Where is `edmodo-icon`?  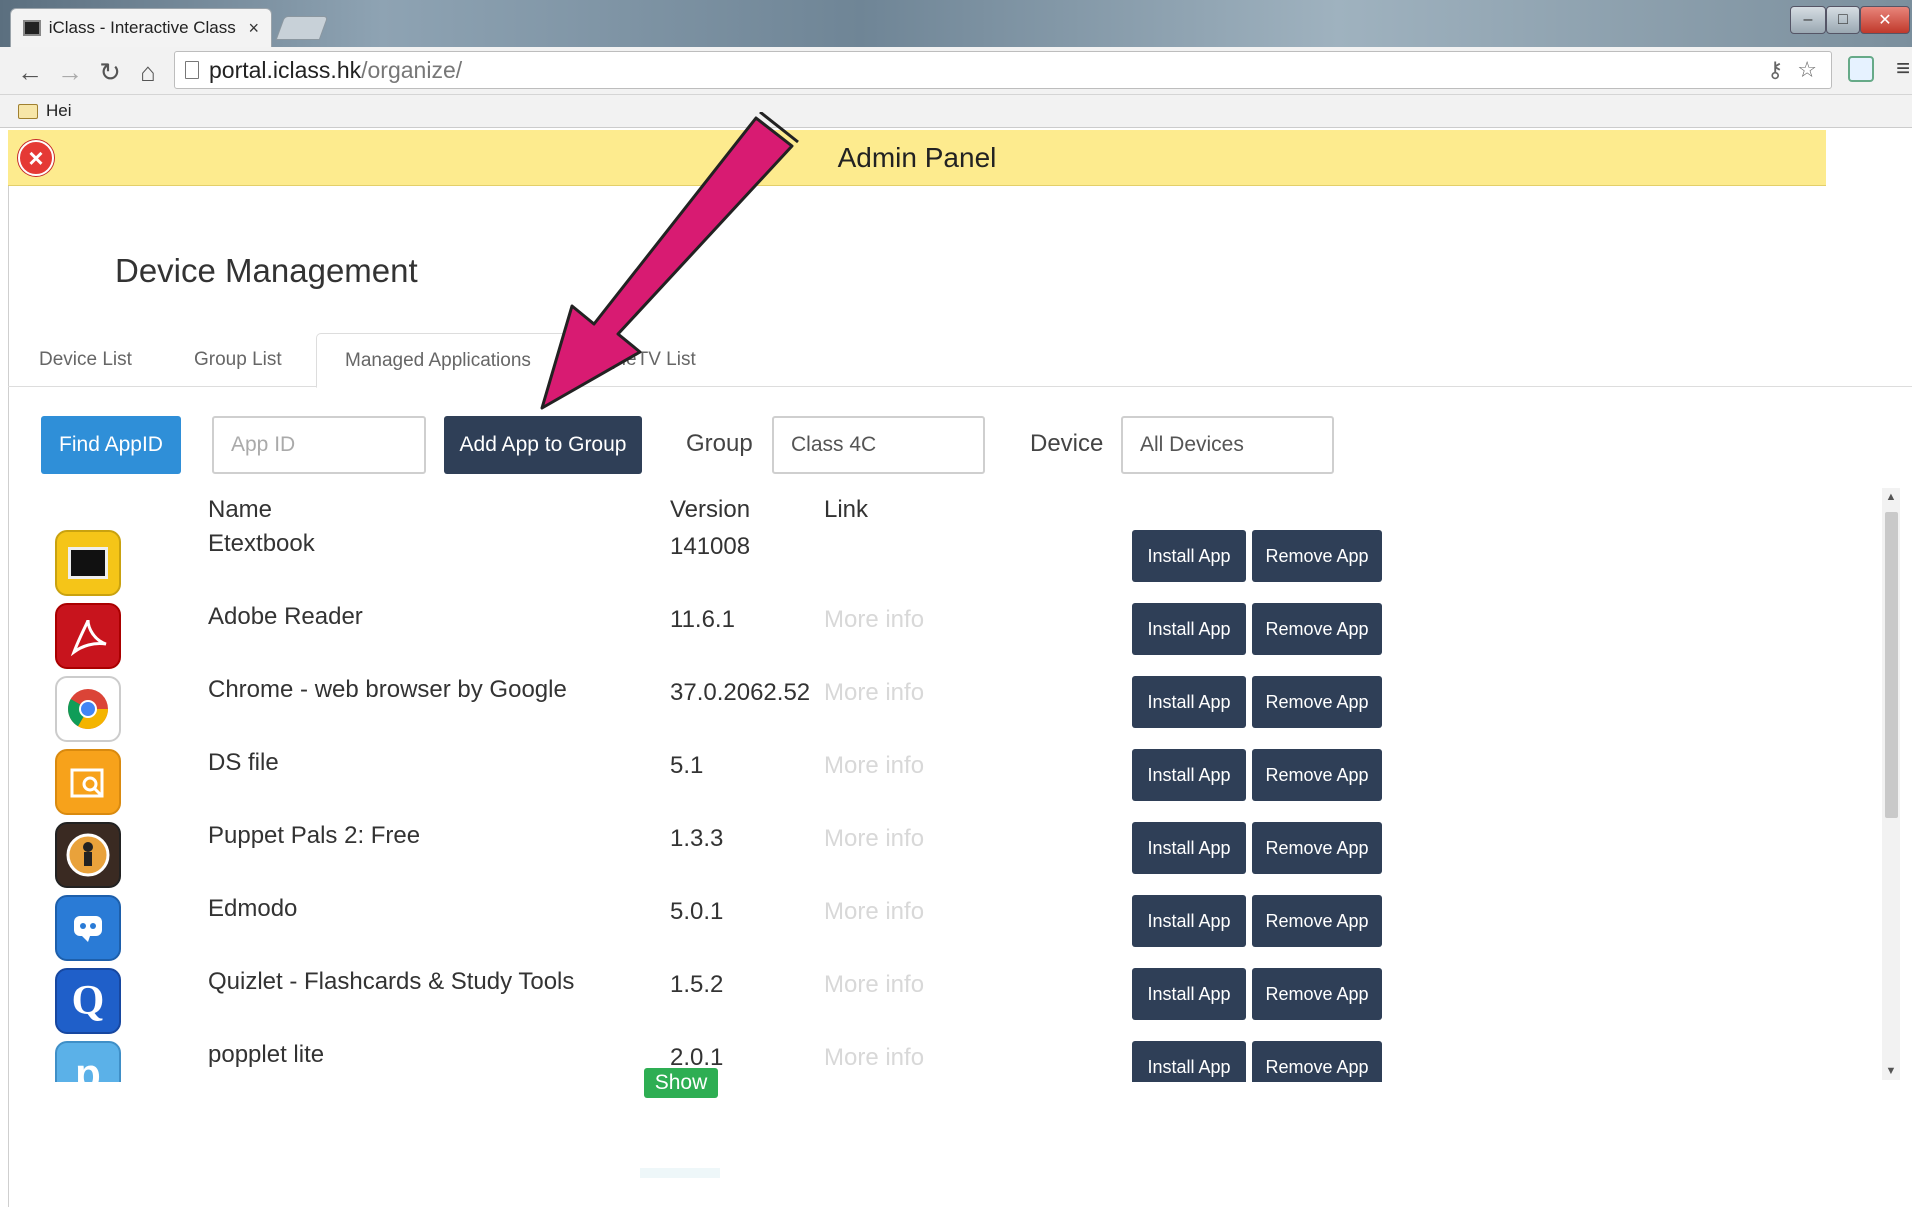
edmodo-icon is located at coordinates (88, 928).